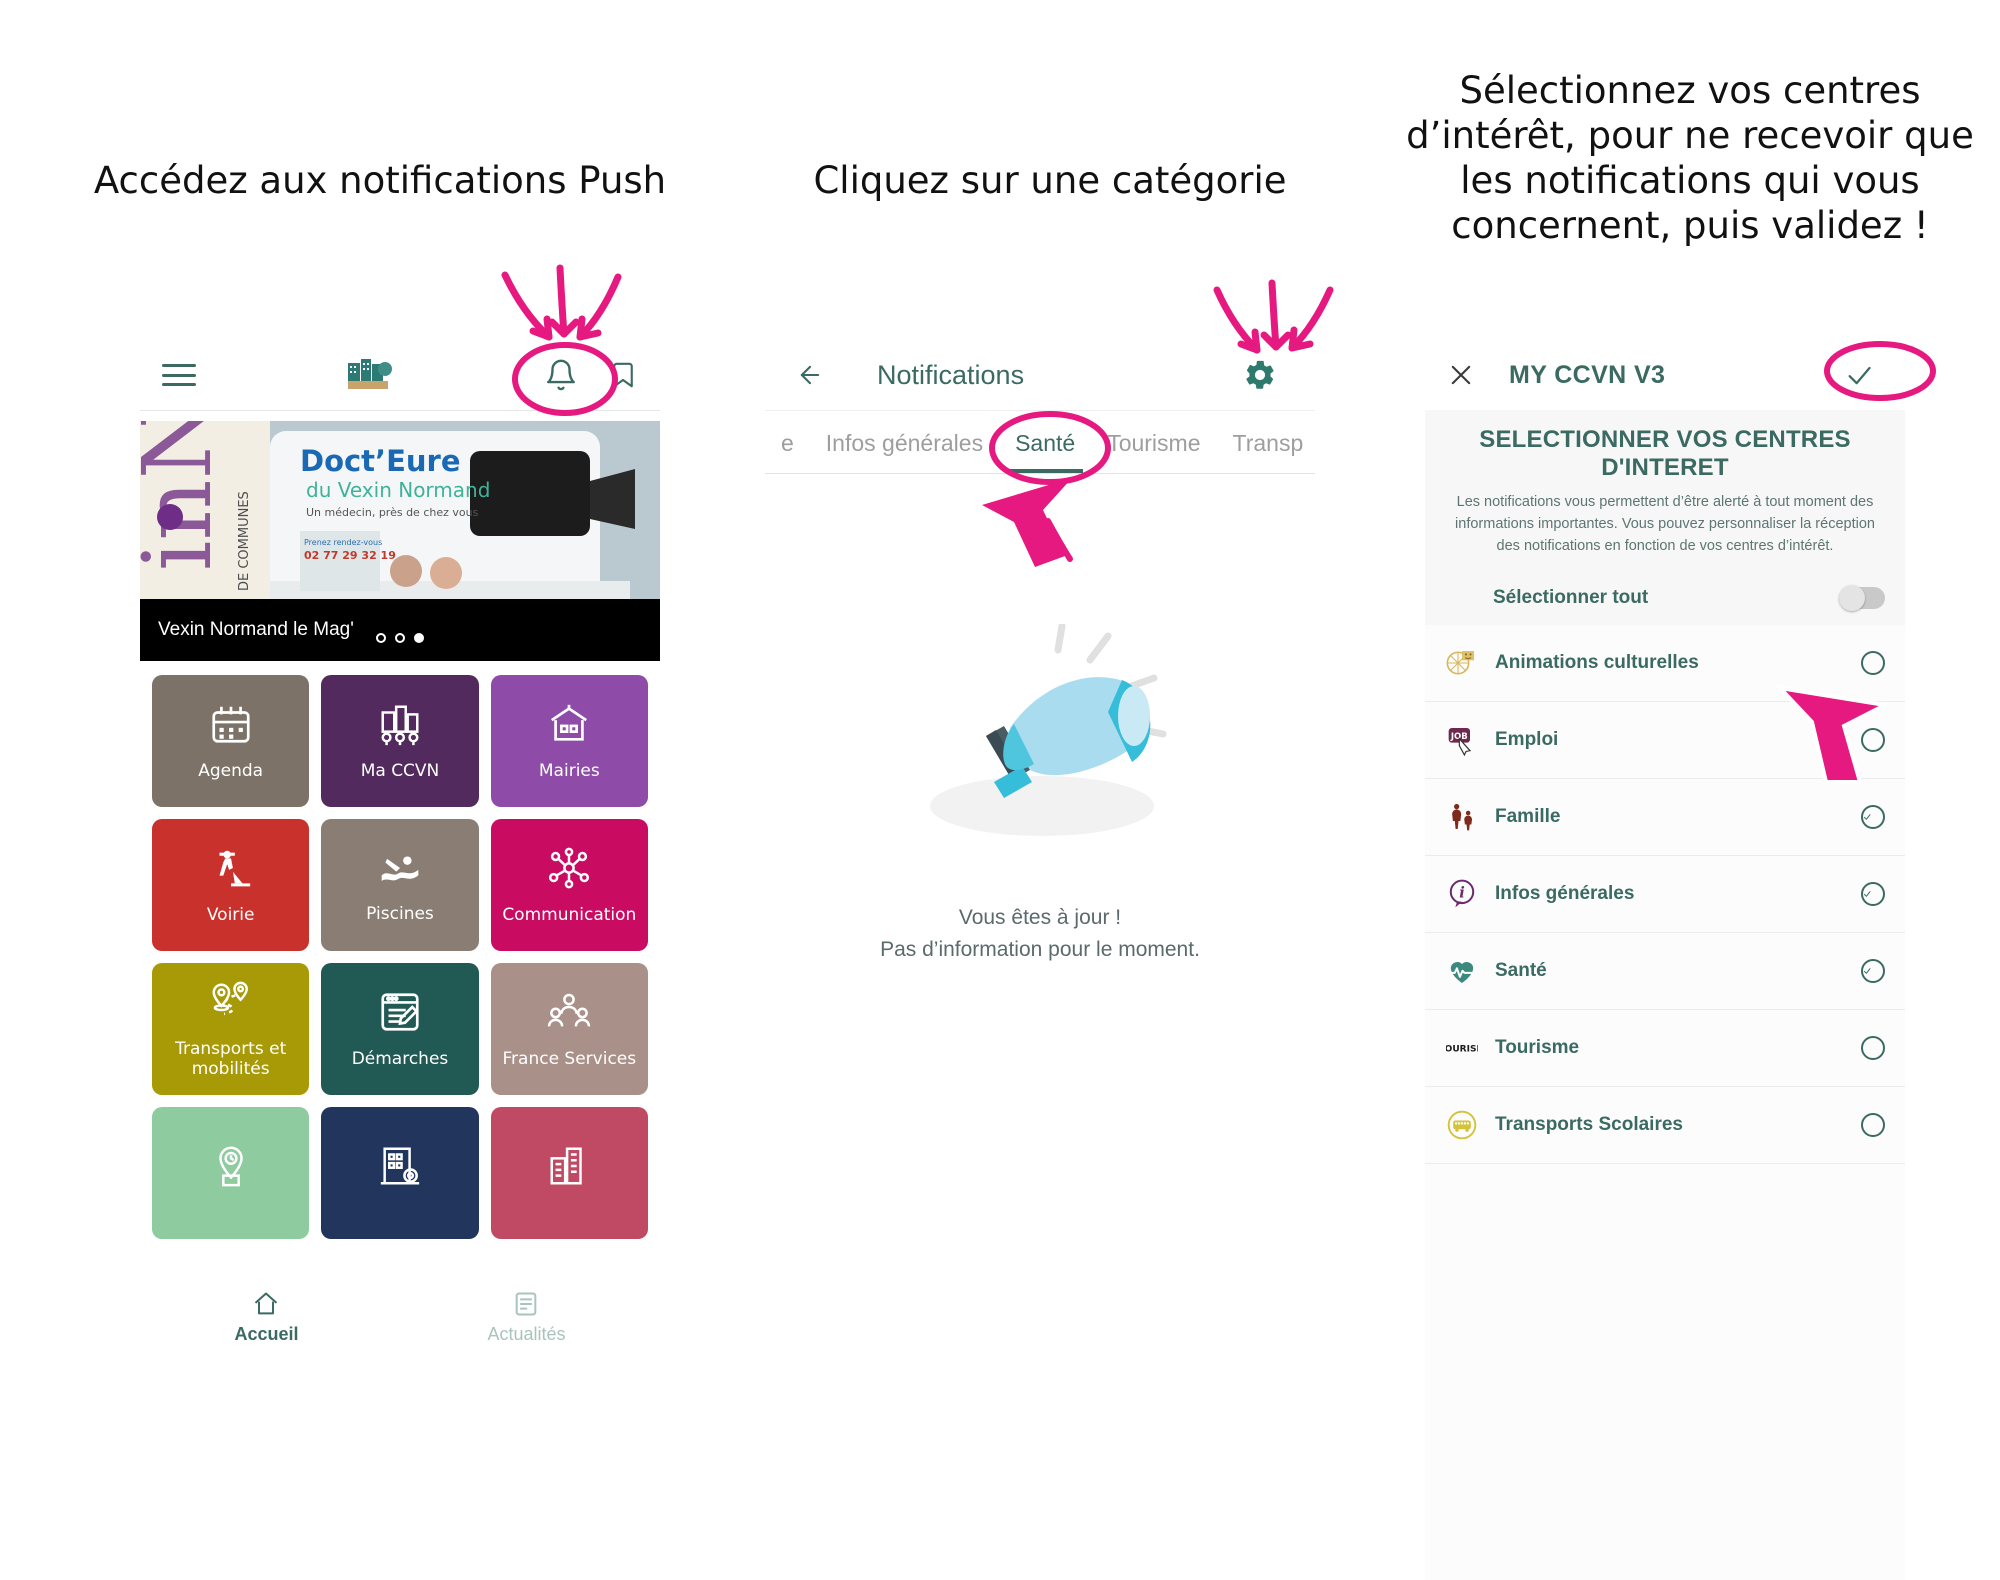  What do you see at coordinates (343, 542) in the screenshot?
I see `svg-text: Prenez rendez-vous` at bounding box center [343, 542].